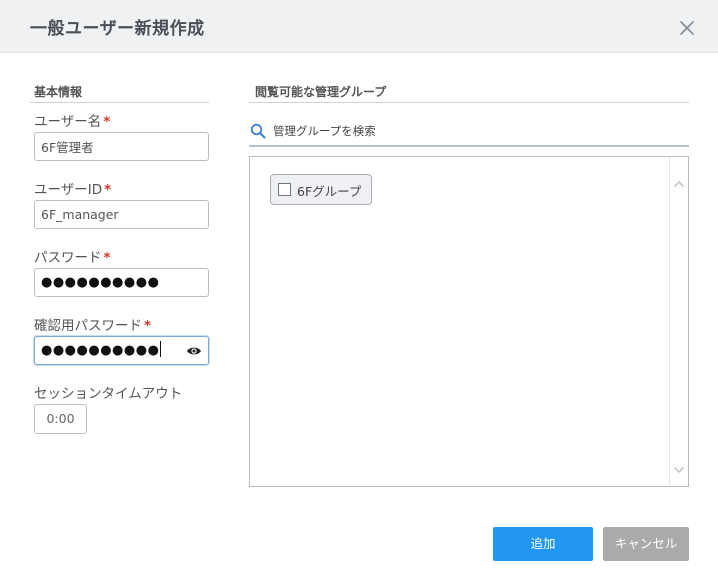  What do you see at coordinates (329, 191) in the screenshot?
I see `group-item-label: 6Fグループ` at bounding box center [329, 191].